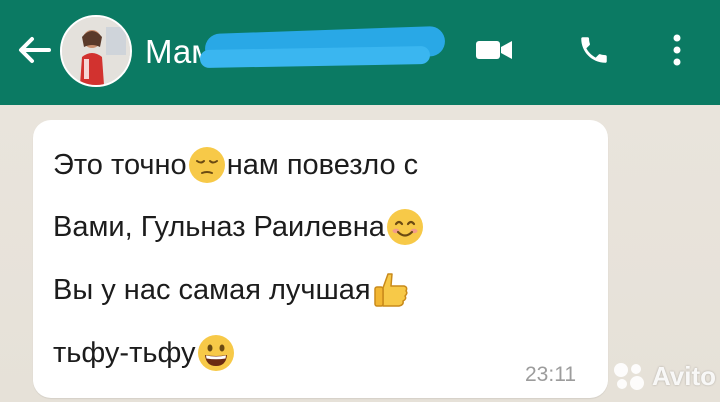 Image resolution: width=720 pixels, height=402 pixels. I want to click on voice-call-button, so click(594, 50).